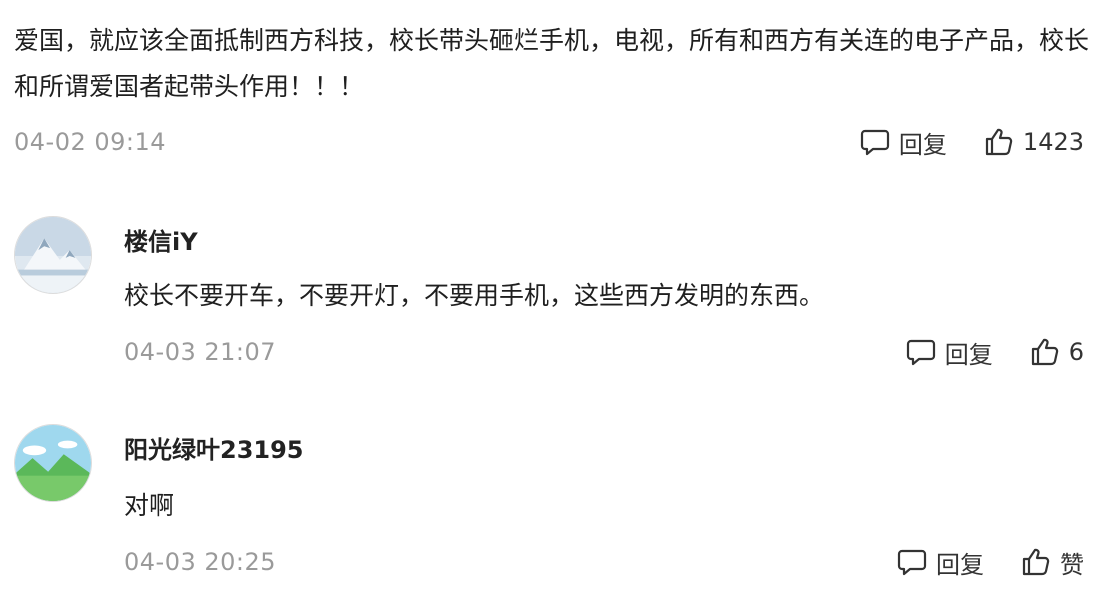 This screenshot has width=1120, height=600. What do you see at coordinates (214, 447) in the screenshot?
I see `username: 阳光绿叶23195` at bounding box center [214, 447].